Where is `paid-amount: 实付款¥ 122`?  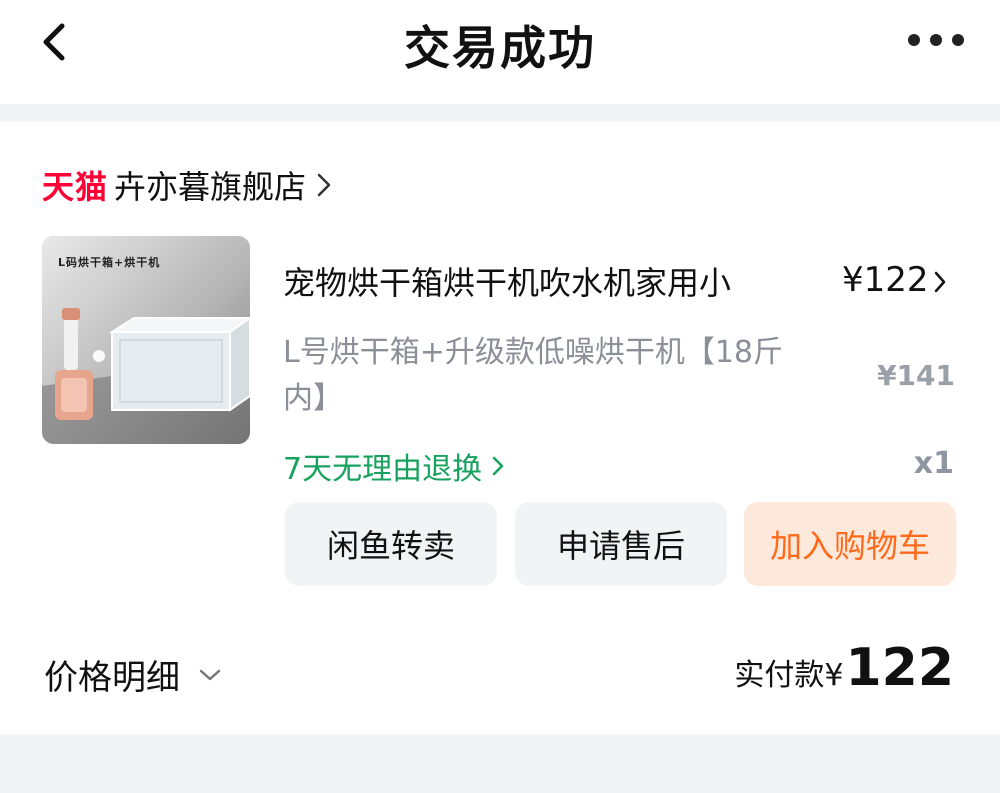
paid-amount: 实付款¥ 122 is located at coordinates (844, 668).